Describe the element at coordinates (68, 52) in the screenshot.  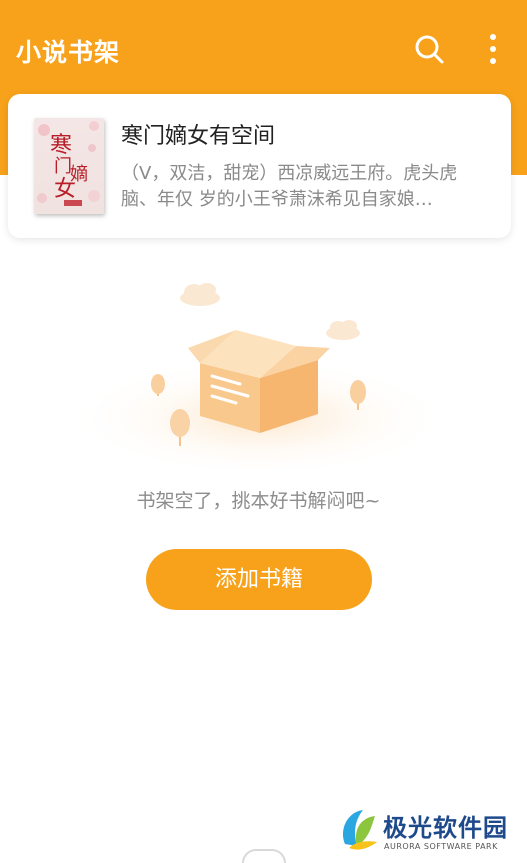
I see `page-title: 小说书架` at that location.